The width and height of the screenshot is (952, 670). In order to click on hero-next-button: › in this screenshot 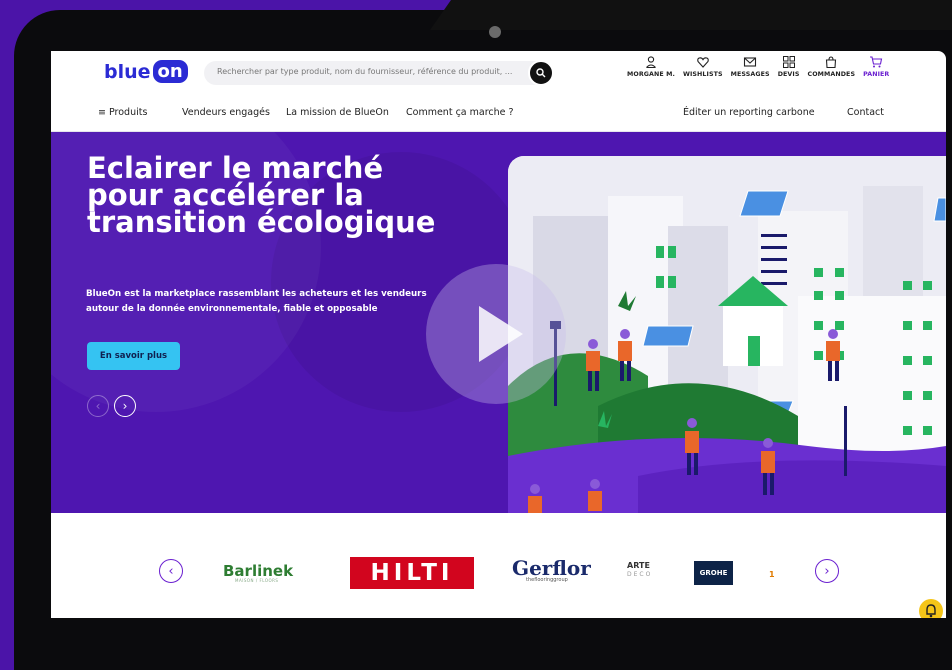, I will do `click(125, 406)`.